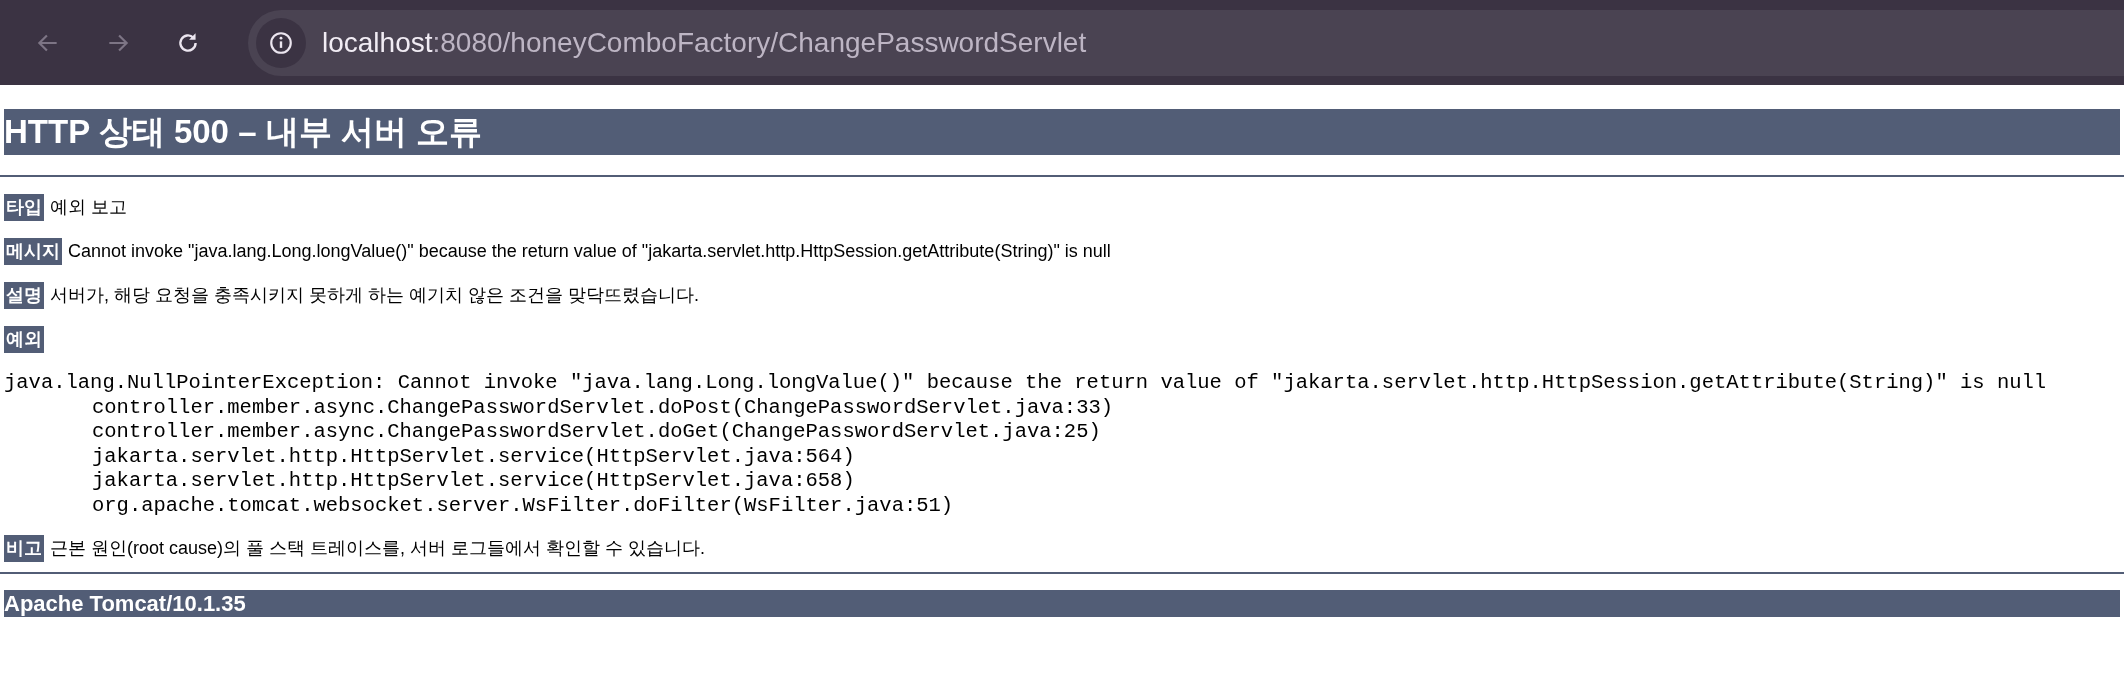 This screenshot has height=698, width=2124. Describe the element at coordinates (1062, 132) in the screenshot. I see `page-heading: HTTP 상태 500 – 내부 서버 오류` at that location.